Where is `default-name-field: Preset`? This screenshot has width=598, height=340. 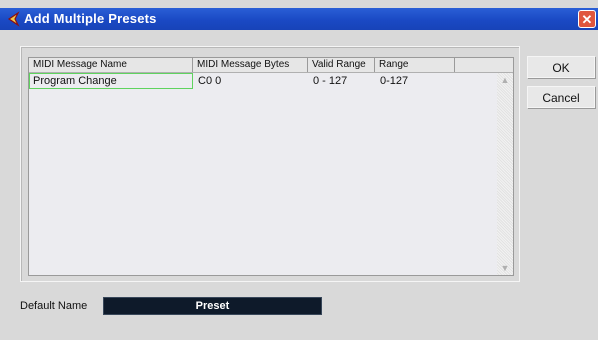 default-name-field: Preset is located at coordinates (212, 306).